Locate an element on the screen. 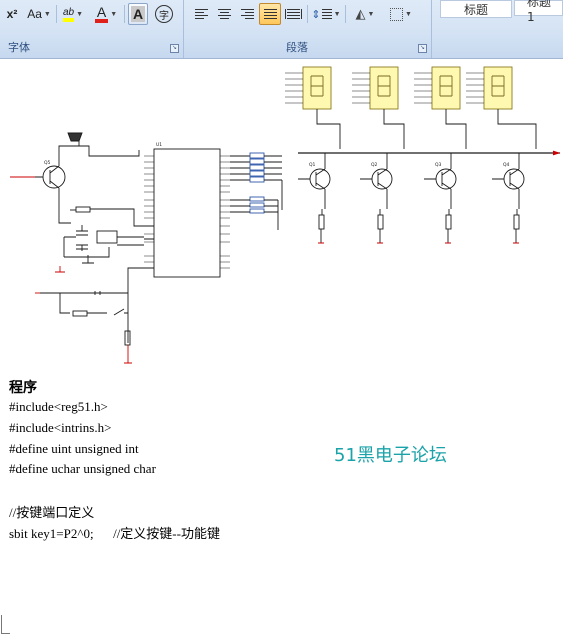 Image resolution: width=563 pixels, height=634 pixels. style-heading-1-label: 标题 1 is located at coordinates (539, 12).